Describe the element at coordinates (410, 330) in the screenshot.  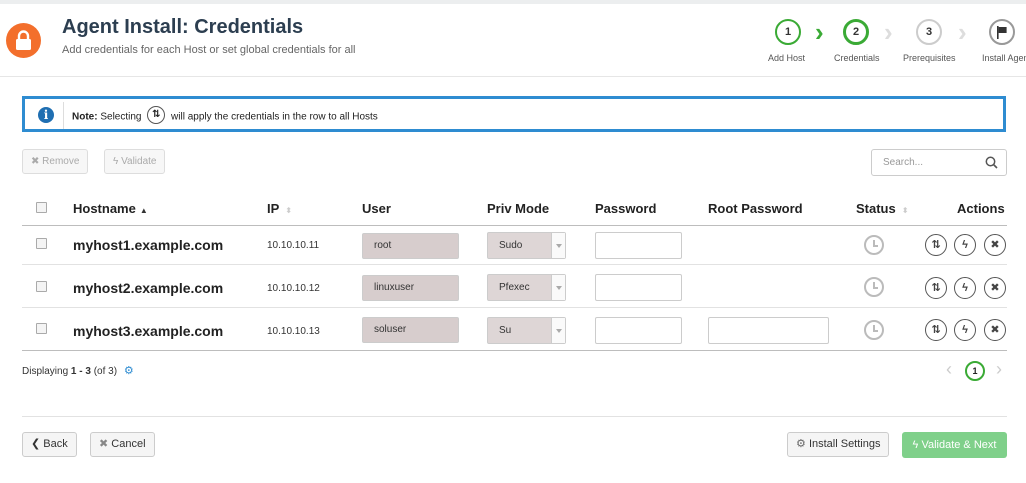
I see `user-input: soluser` at that location.